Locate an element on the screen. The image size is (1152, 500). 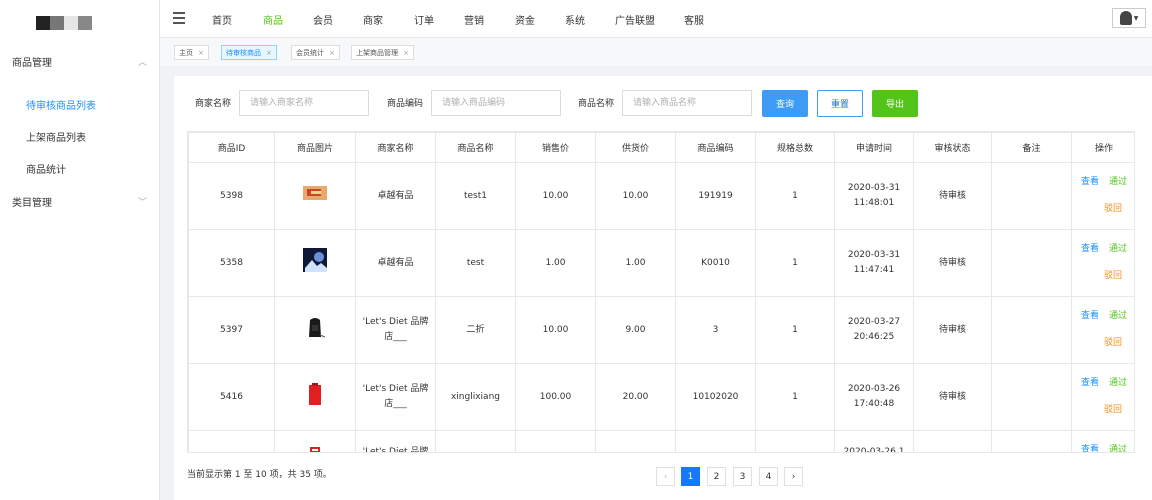
product-name-input is located at coordinates (687, 103).